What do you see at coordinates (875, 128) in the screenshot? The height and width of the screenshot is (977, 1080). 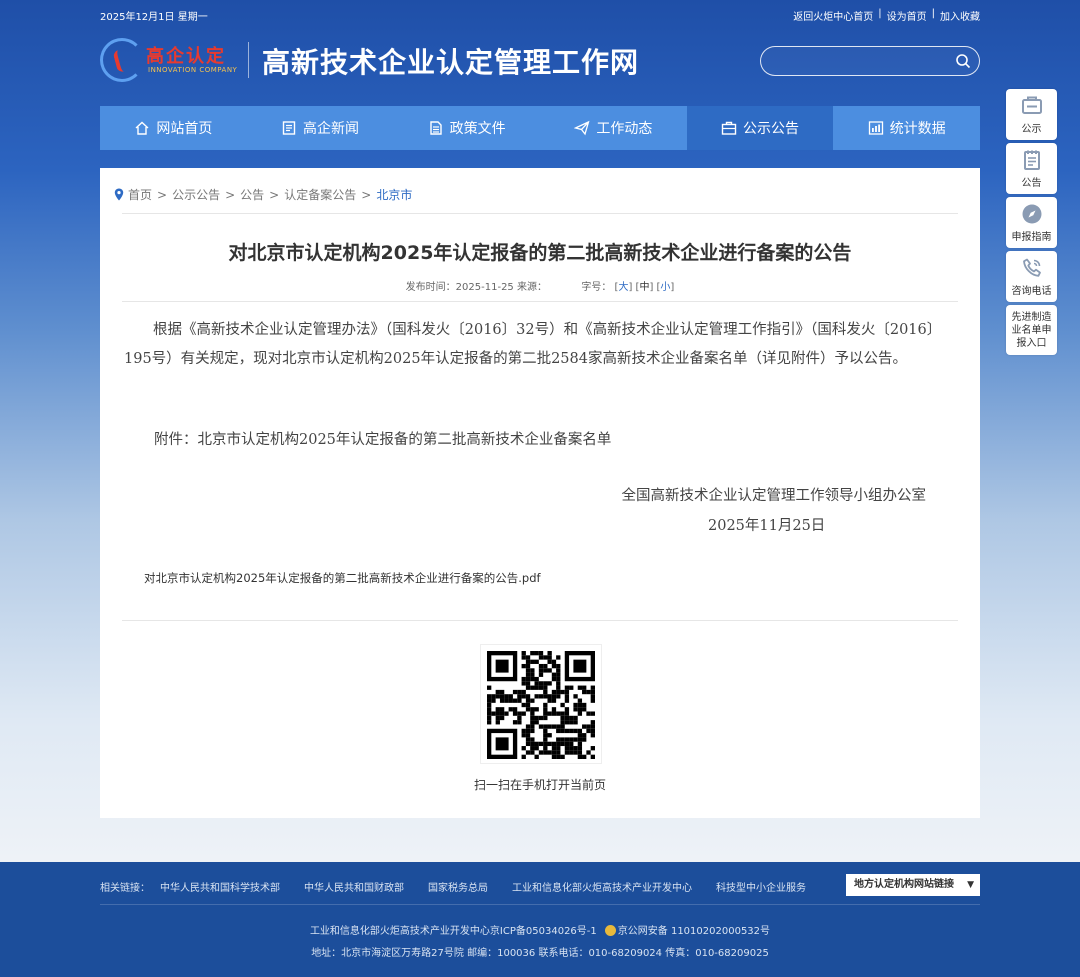 I see `chart-icon` at bounding box center [875, 128].